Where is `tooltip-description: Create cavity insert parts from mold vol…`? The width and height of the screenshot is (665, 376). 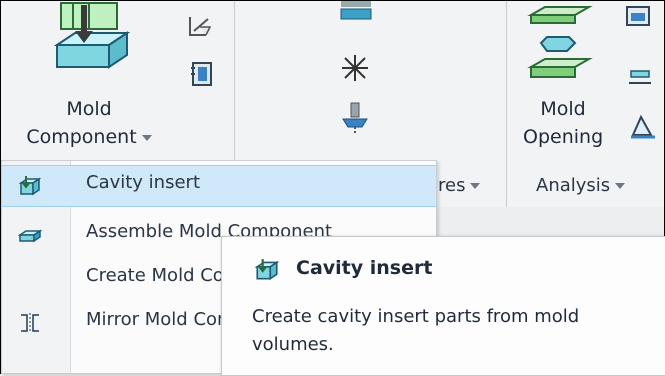 tooltip-description: Create cavity insert parts from mold vol… is located at coordinates (416, 330).